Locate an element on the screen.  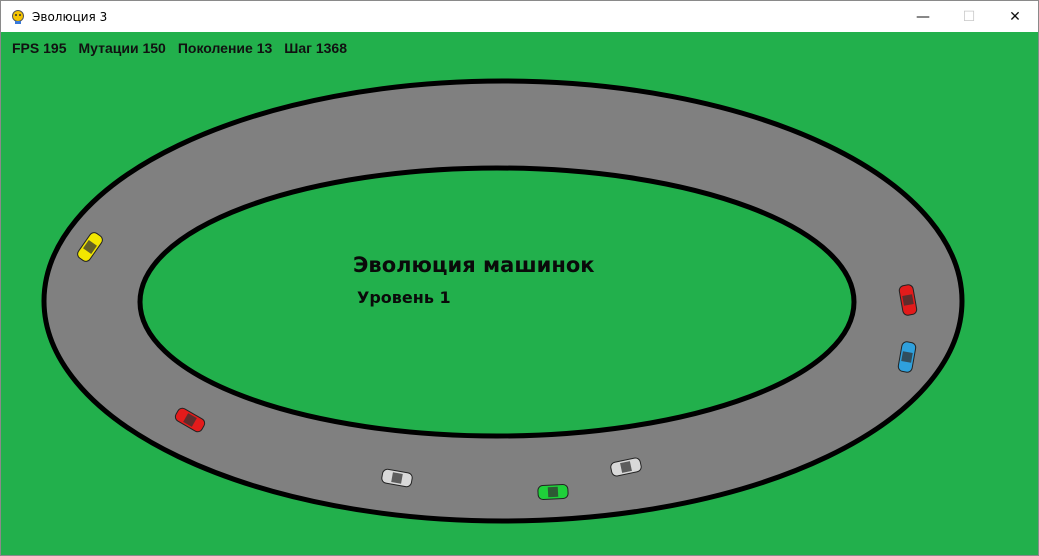
generation-counter: Поколение 13 is located at coordinates (225, 48).